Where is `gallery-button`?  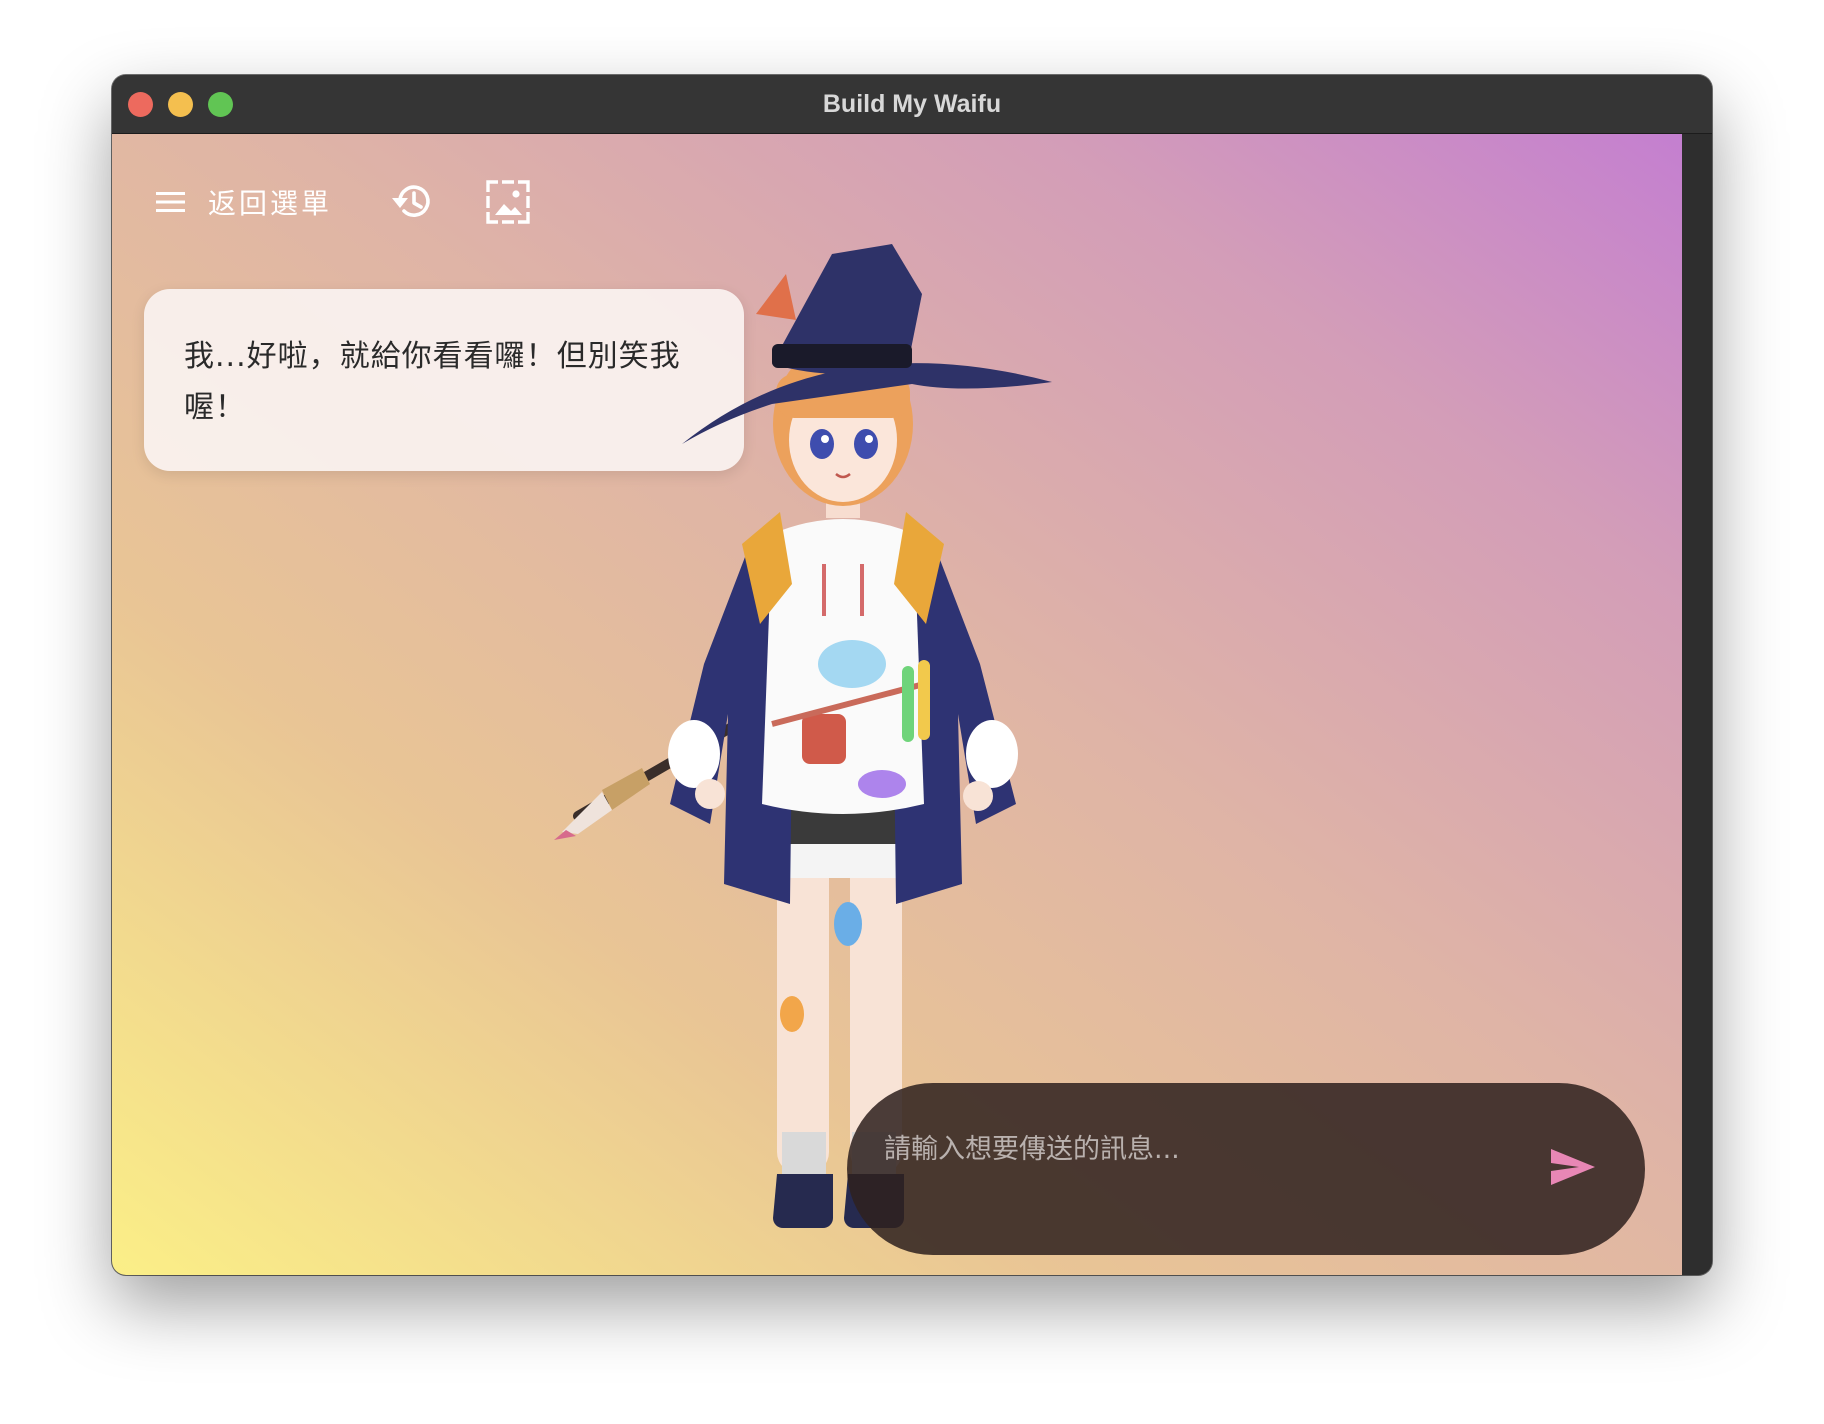
gallery-button is located at coordinates (508, 202).